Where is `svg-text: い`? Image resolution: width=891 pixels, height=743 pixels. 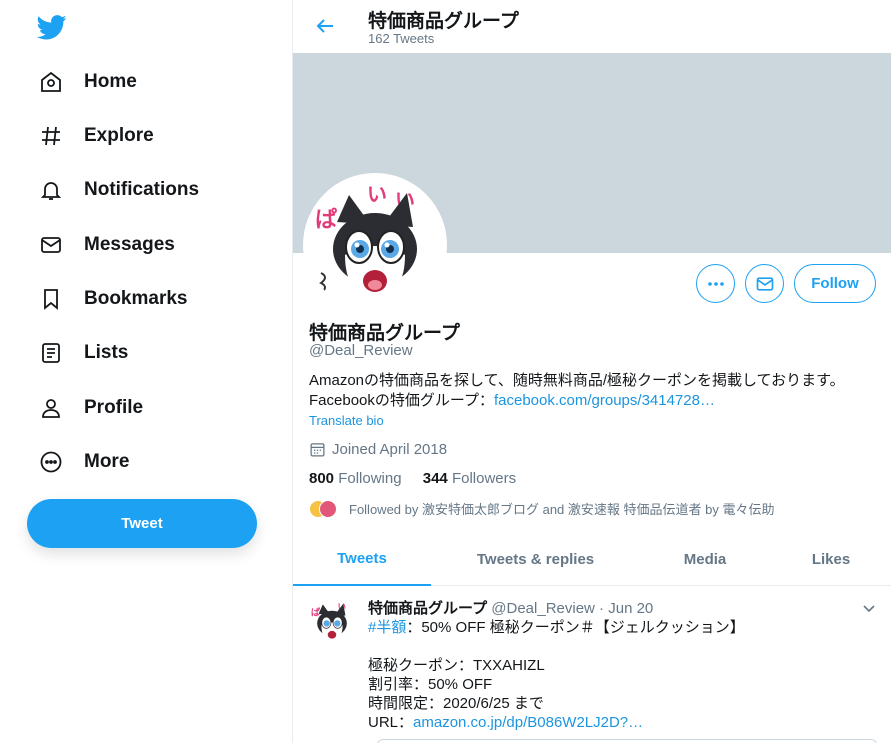 svg-text: い is located at coordinates (377, 194).